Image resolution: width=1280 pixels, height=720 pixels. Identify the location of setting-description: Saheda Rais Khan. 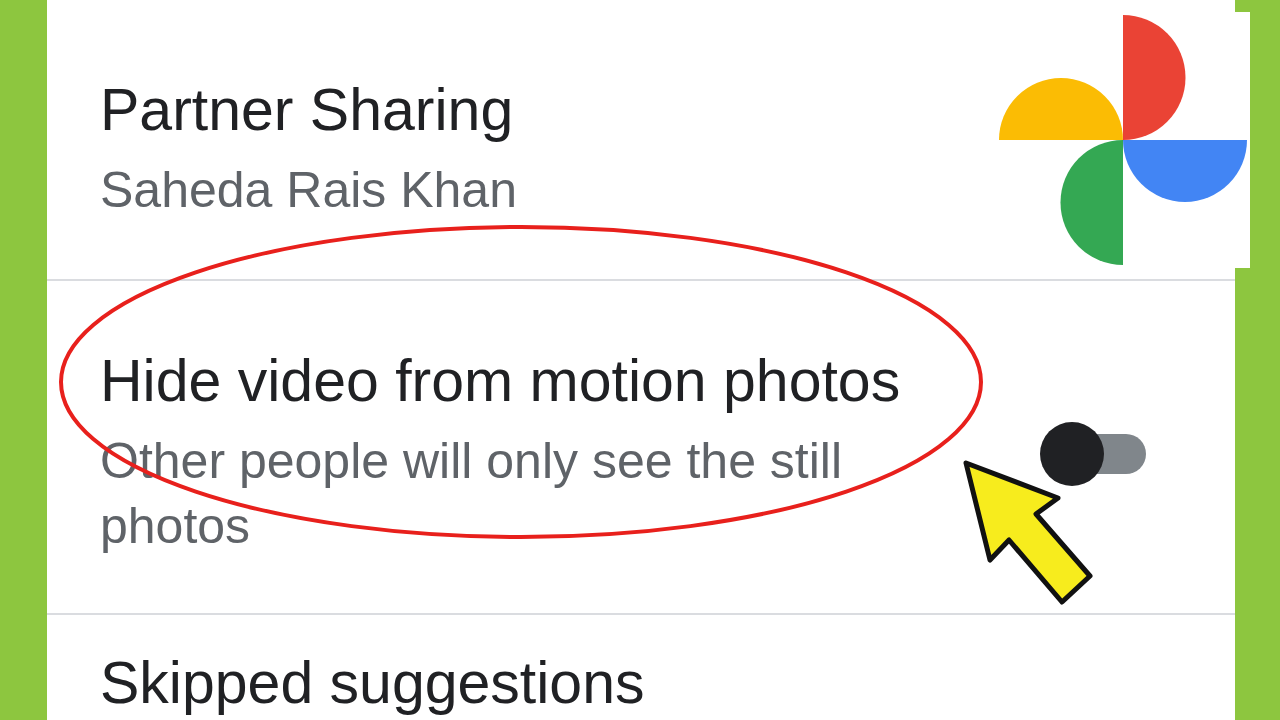
(309, 190).